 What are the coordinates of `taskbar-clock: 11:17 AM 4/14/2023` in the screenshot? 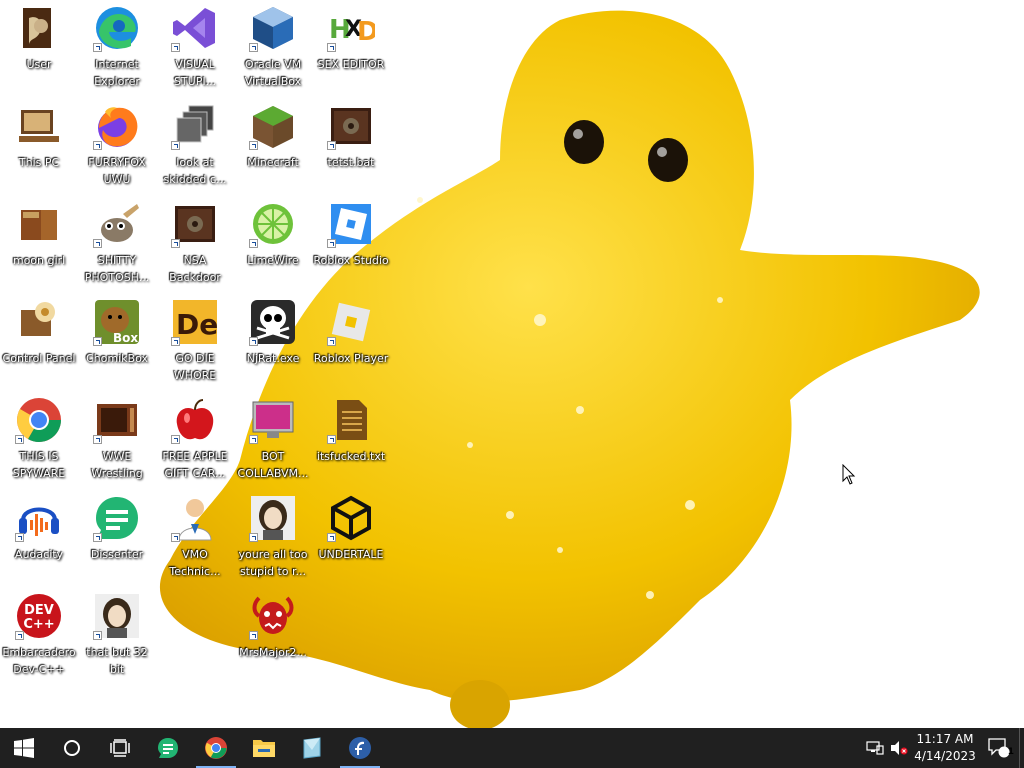 It's located at (945, 748).